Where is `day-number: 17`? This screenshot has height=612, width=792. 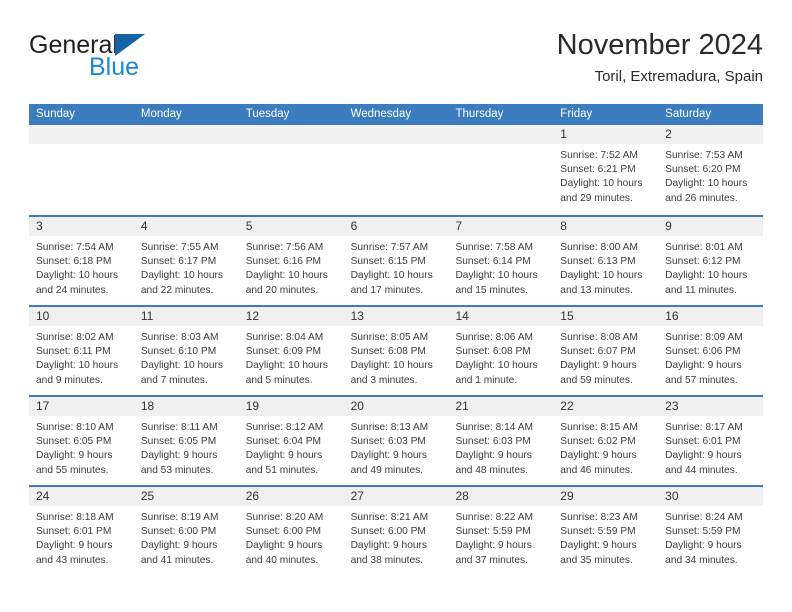 day-number: 17 is located at coordinates (43, 406).